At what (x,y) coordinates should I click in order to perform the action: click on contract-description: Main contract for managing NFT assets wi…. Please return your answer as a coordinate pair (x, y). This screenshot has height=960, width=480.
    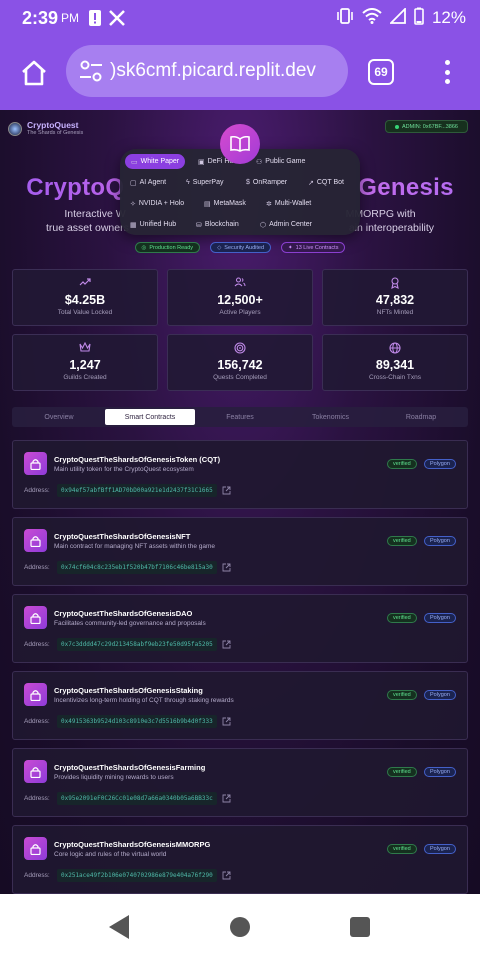
    Looking at the image, I should click on (135, 546).